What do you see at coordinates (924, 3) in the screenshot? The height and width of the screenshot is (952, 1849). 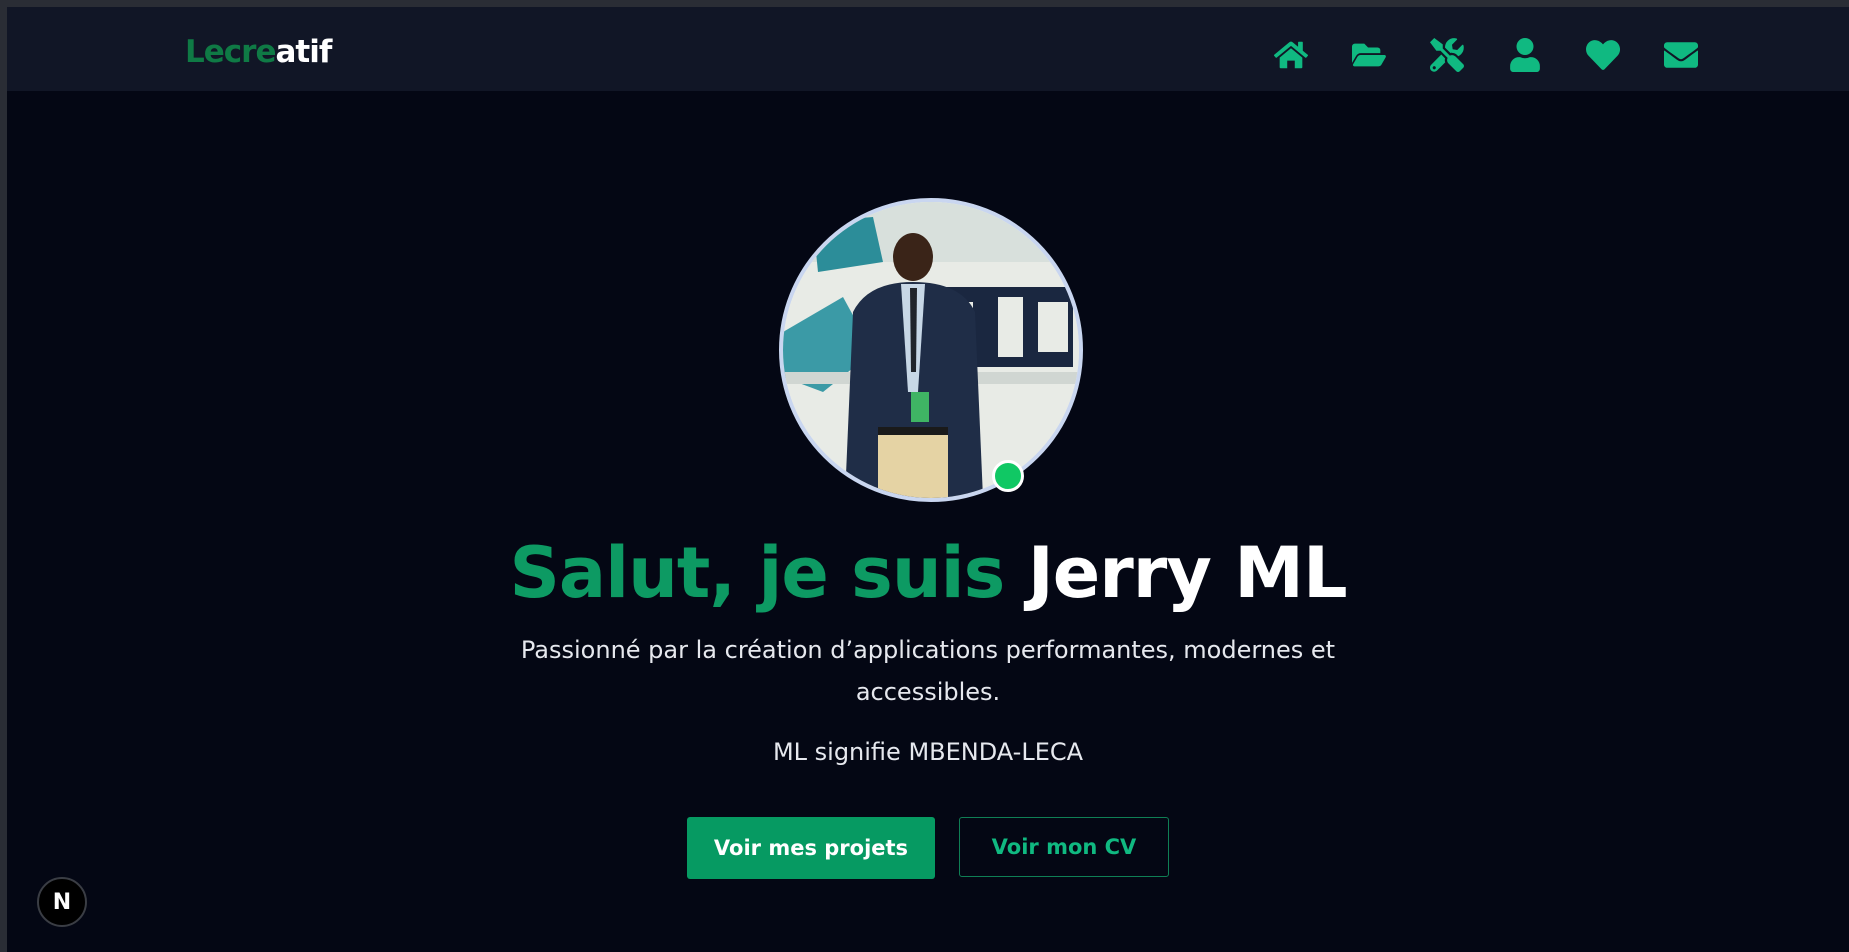 I see `window-top-border` at bounding box center [924, 3].